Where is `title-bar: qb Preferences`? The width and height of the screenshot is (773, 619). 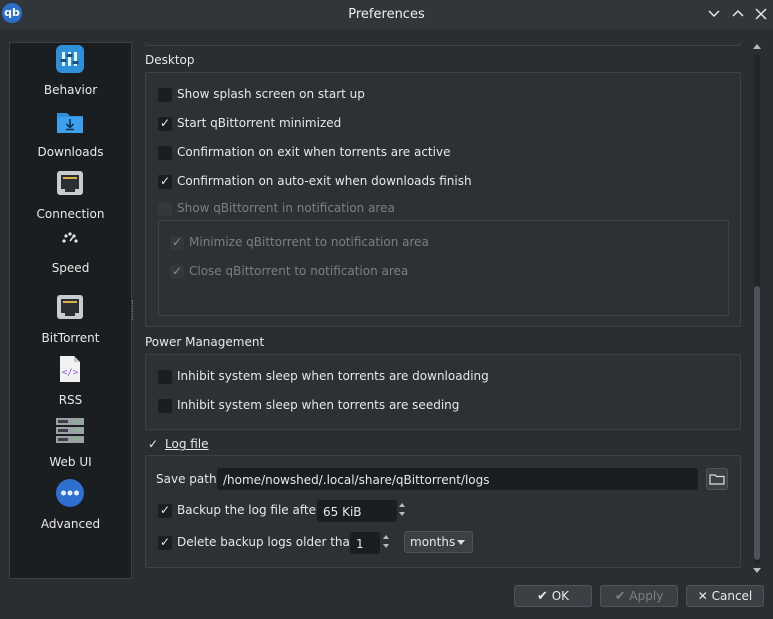
title-bar: qb Preferences is located at coordinates (386, 14).